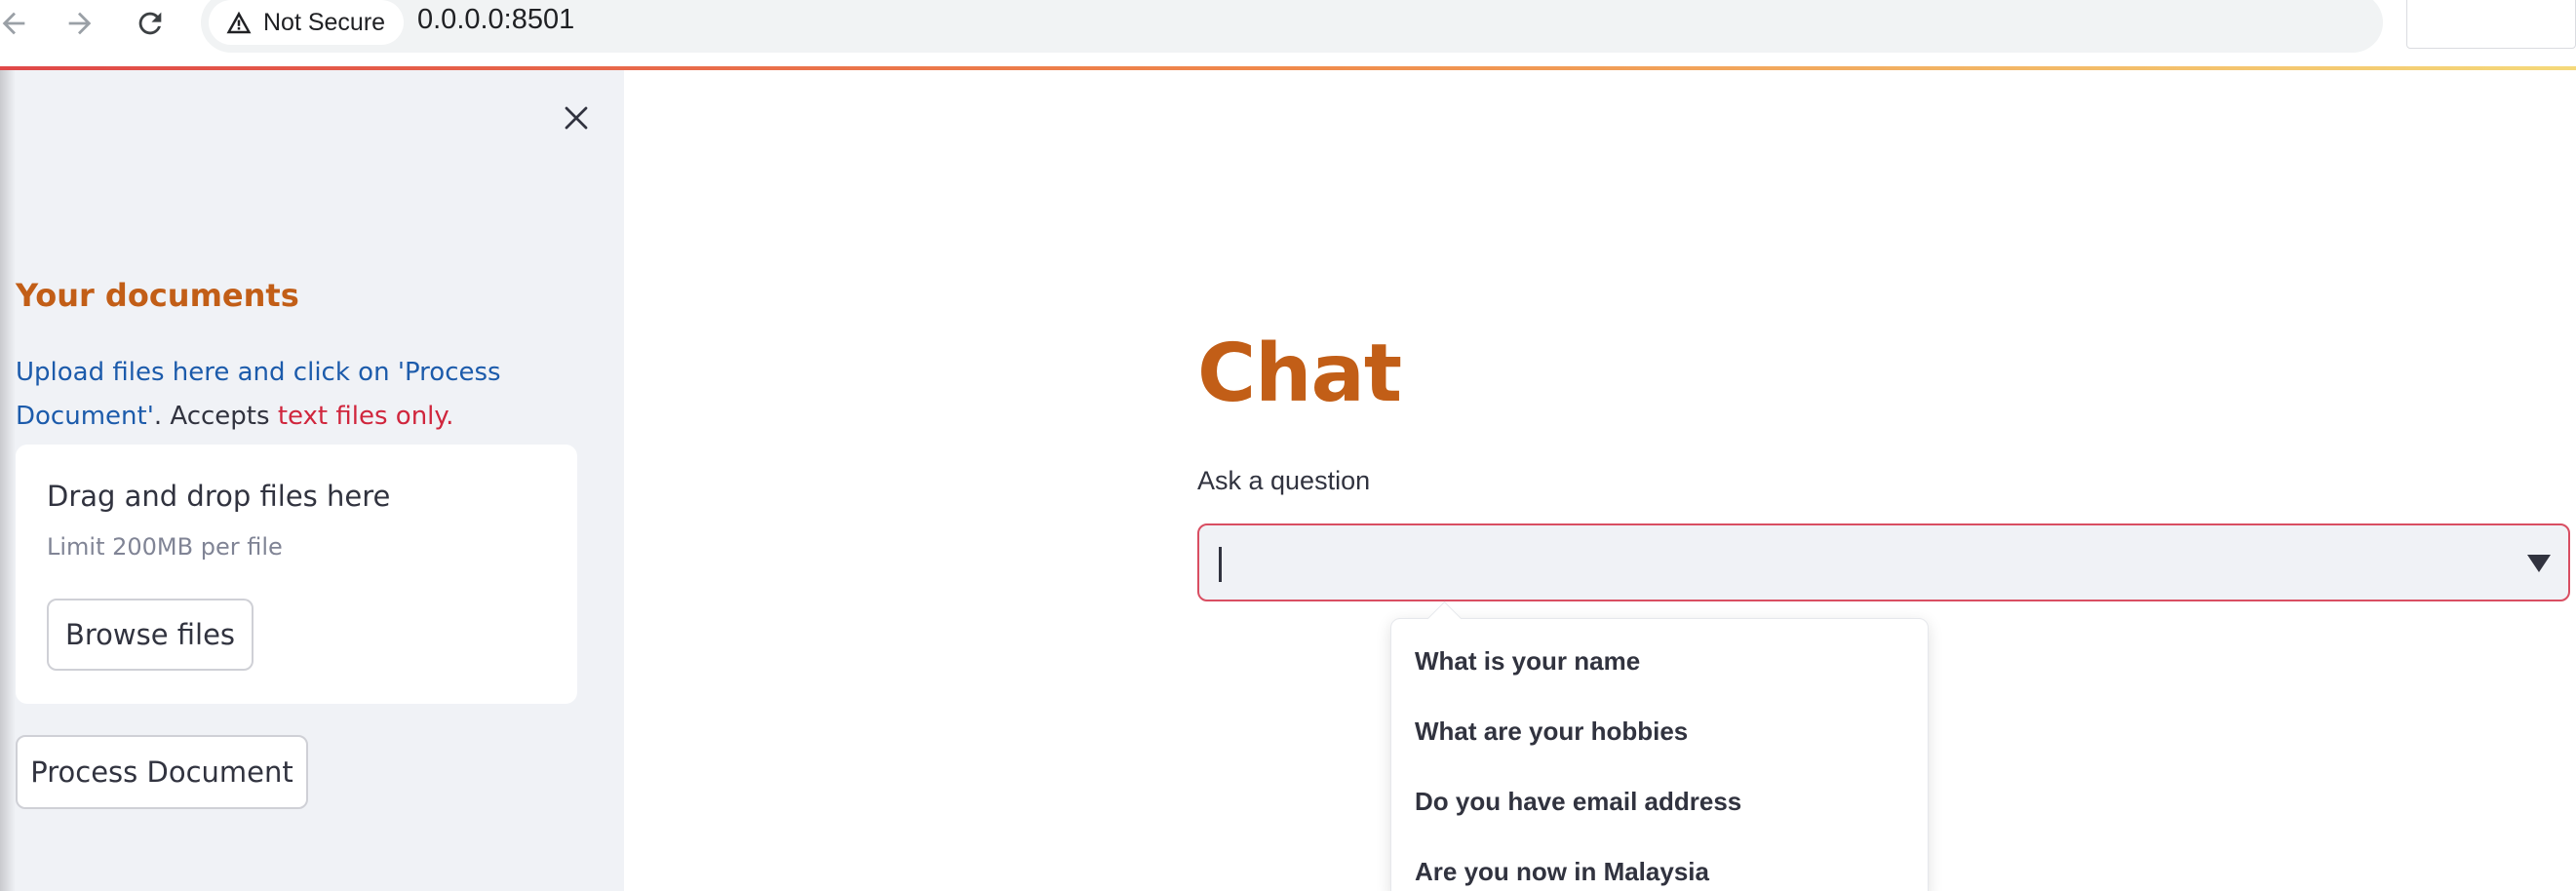  What do you see at coordinates (1562, 872) in the screenshot?
I see `dropdown-option: Are you now in Malaysia` at bounding box center [1562, 872].